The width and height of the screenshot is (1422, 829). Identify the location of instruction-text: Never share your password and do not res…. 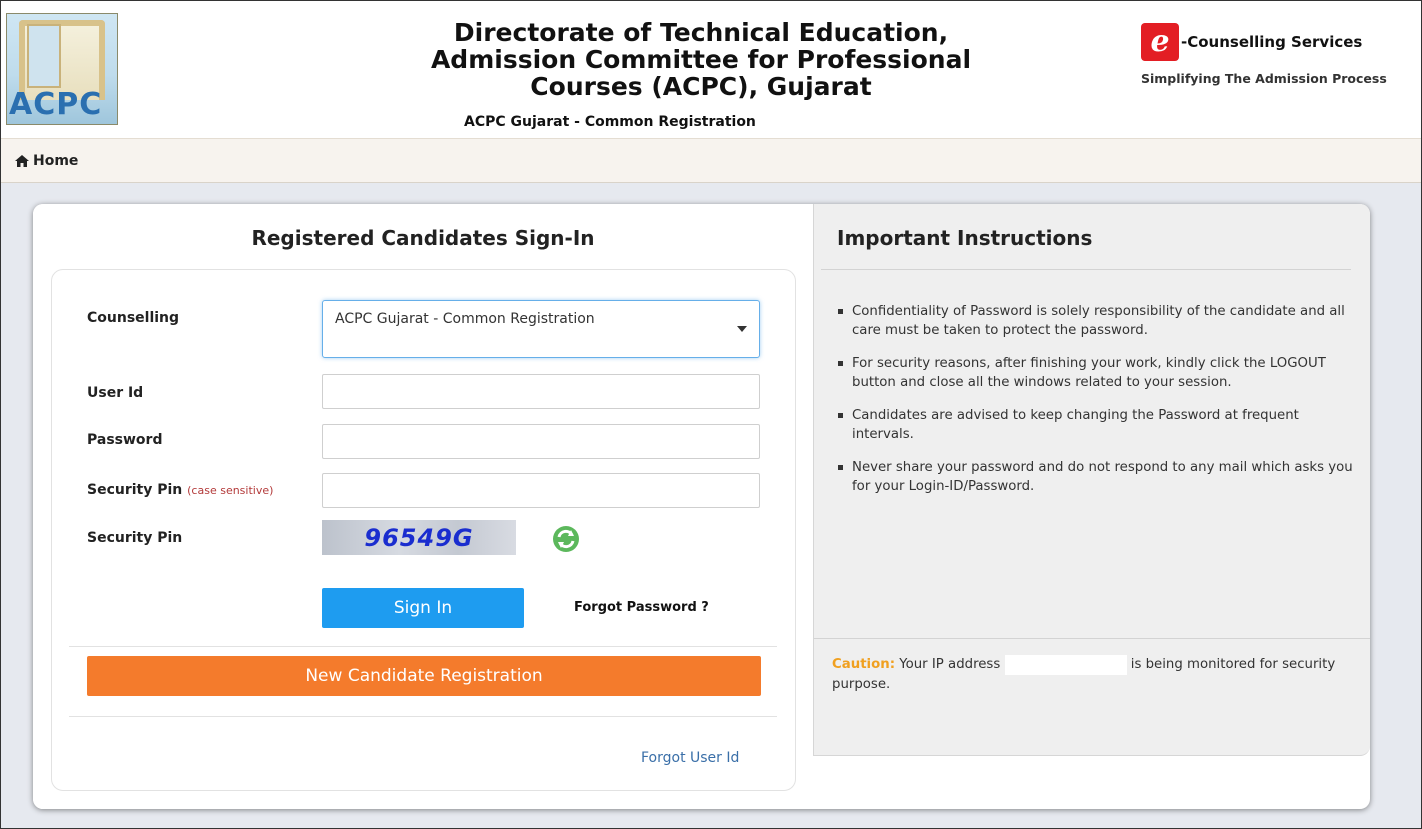
(1102, 477).